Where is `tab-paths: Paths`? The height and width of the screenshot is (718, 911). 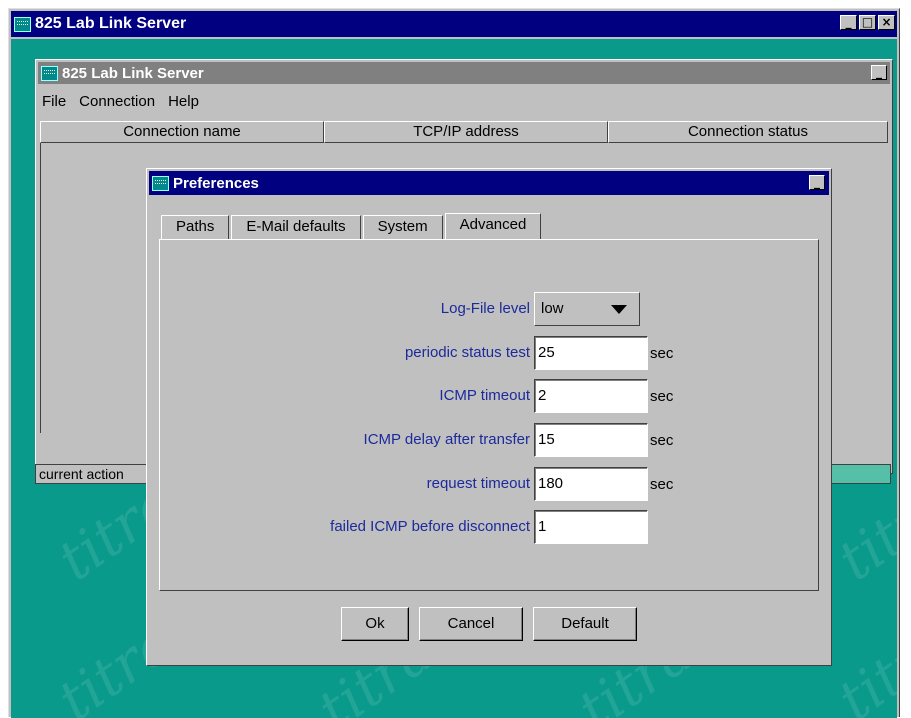 tab-paths: Paths is located at coordinates (195, 227).